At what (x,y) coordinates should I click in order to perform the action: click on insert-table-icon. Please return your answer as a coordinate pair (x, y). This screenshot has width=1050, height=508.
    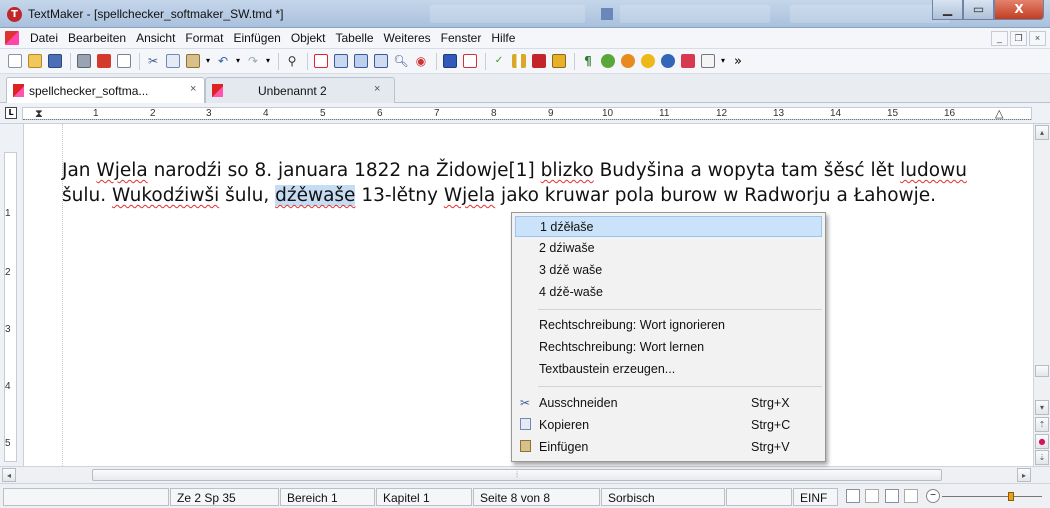
    Looking at the image, I should click on (361, 61).